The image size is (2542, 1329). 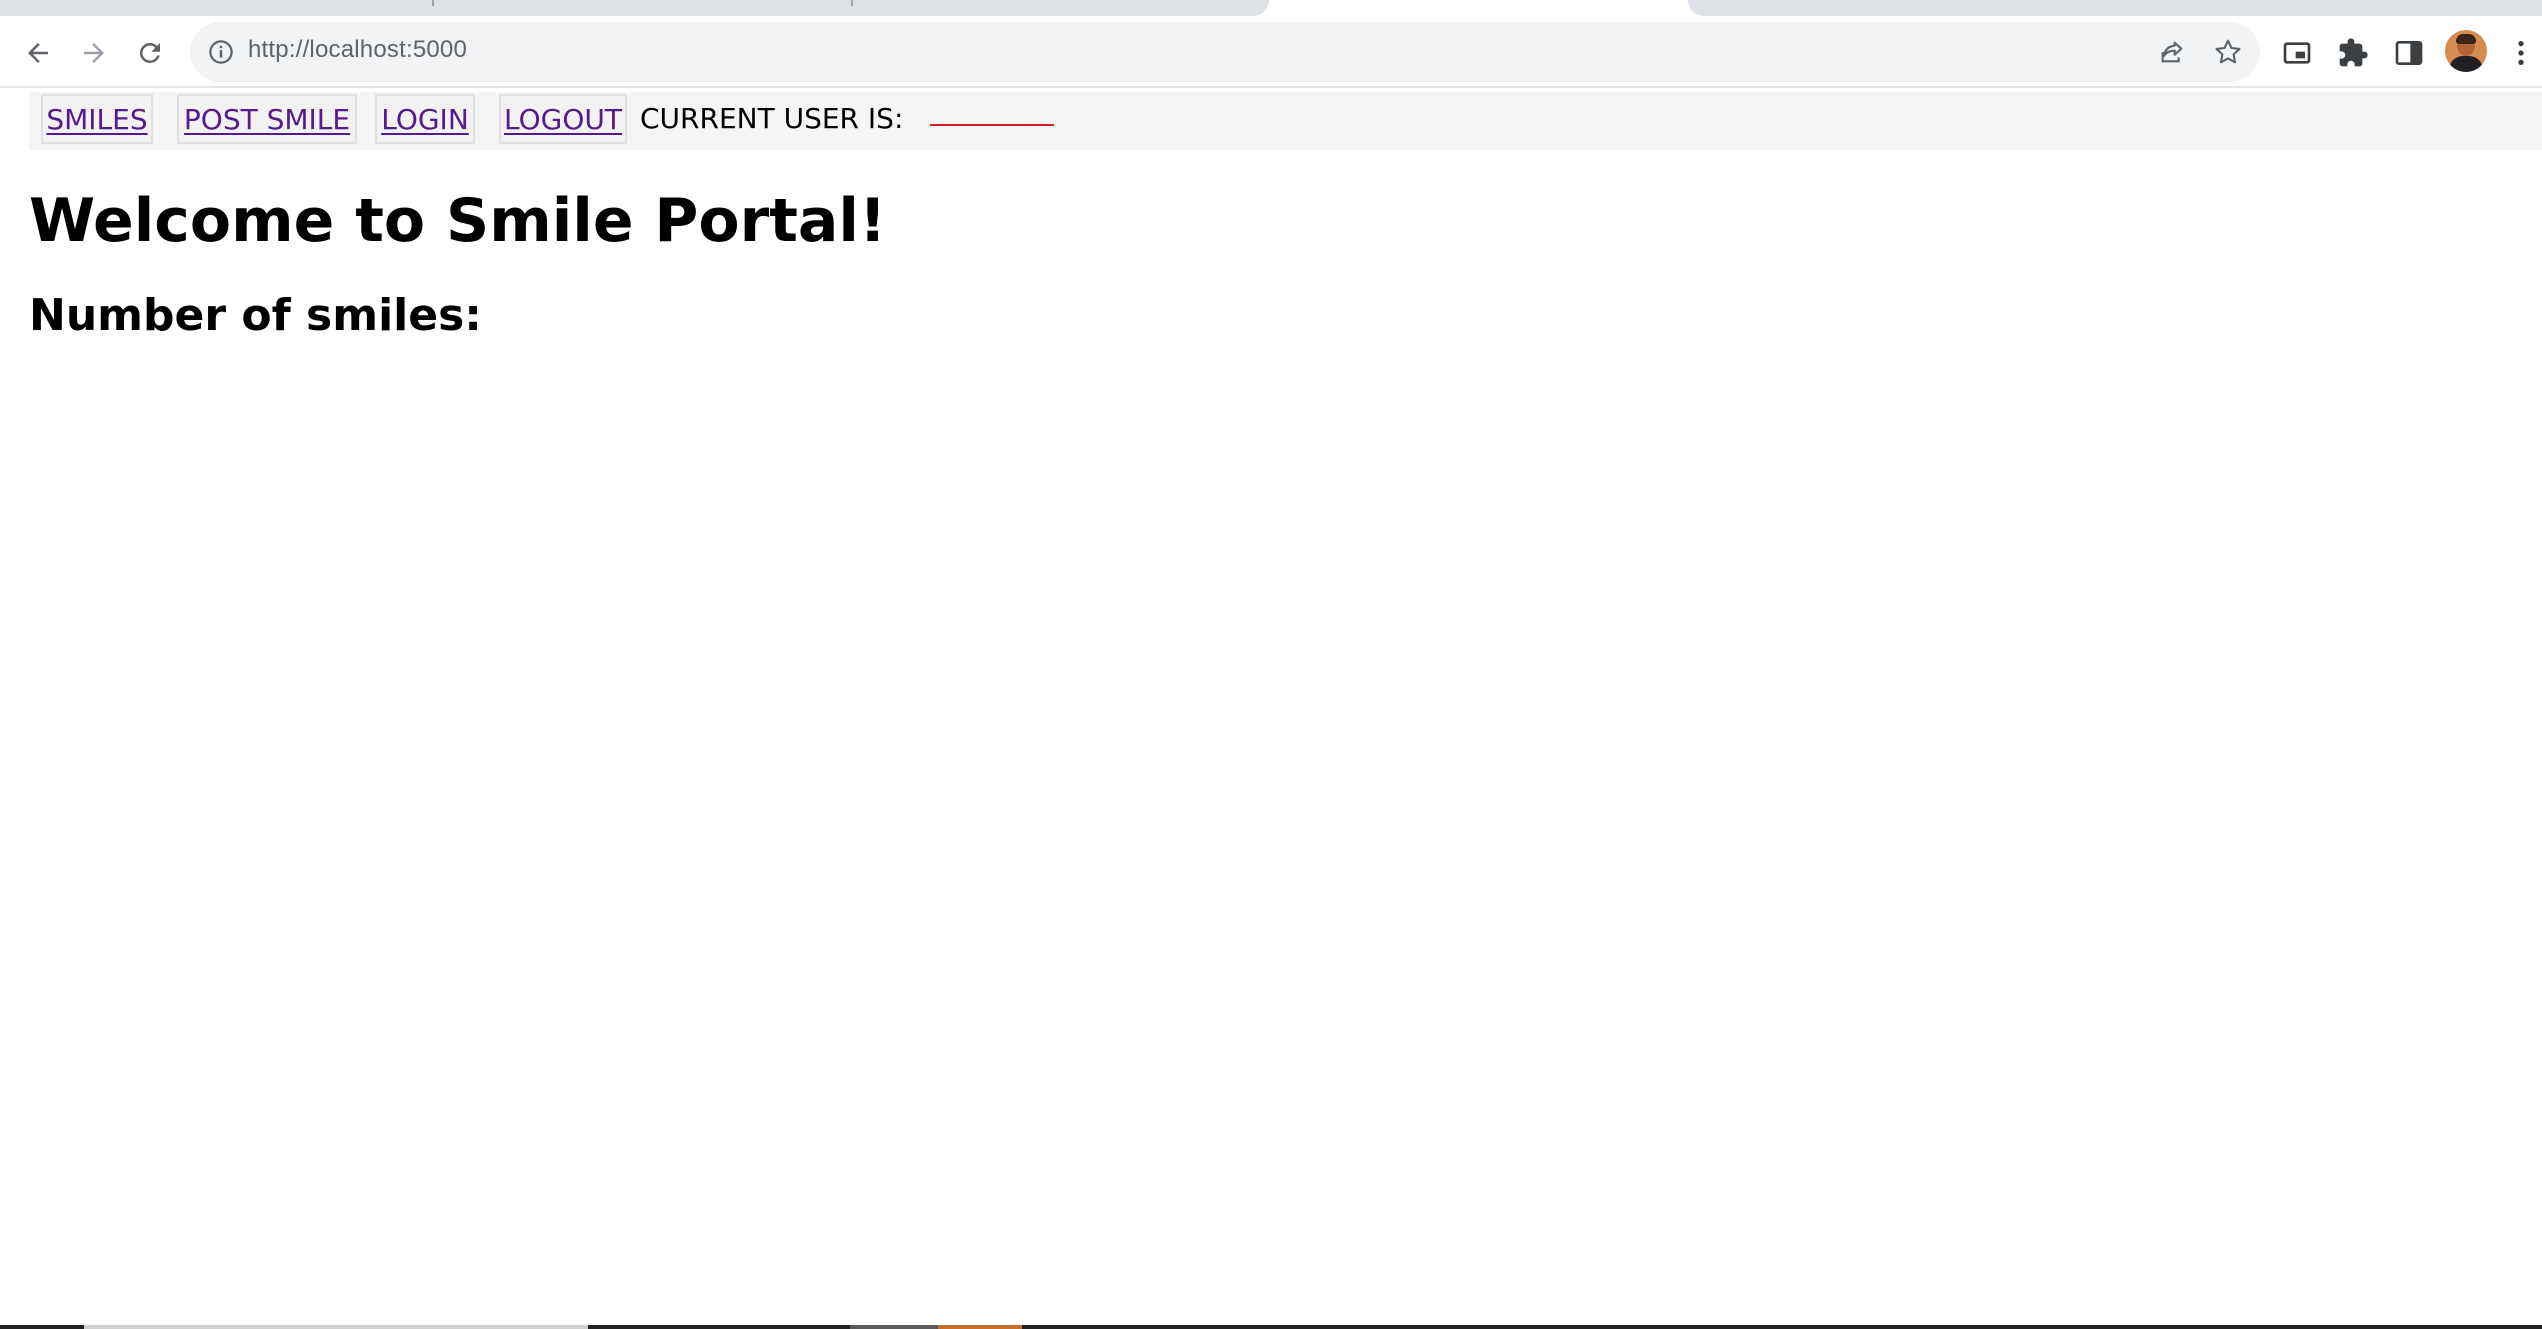 I want to click on arrow-right-icon, so click(x=94, y=53).